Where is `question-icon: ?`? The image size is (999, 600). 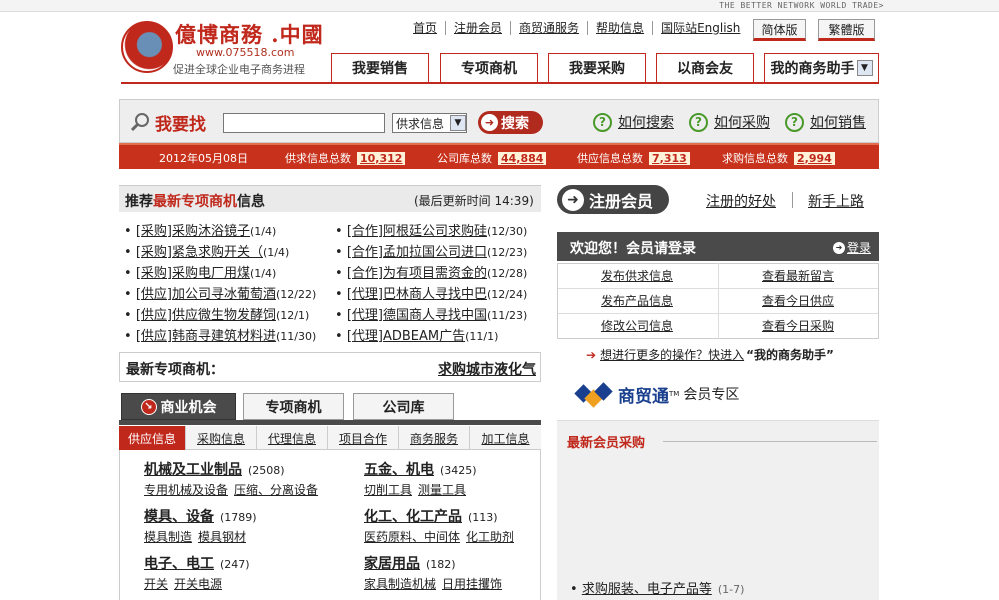
question-icon: ? is located at coordinates (602, 122).